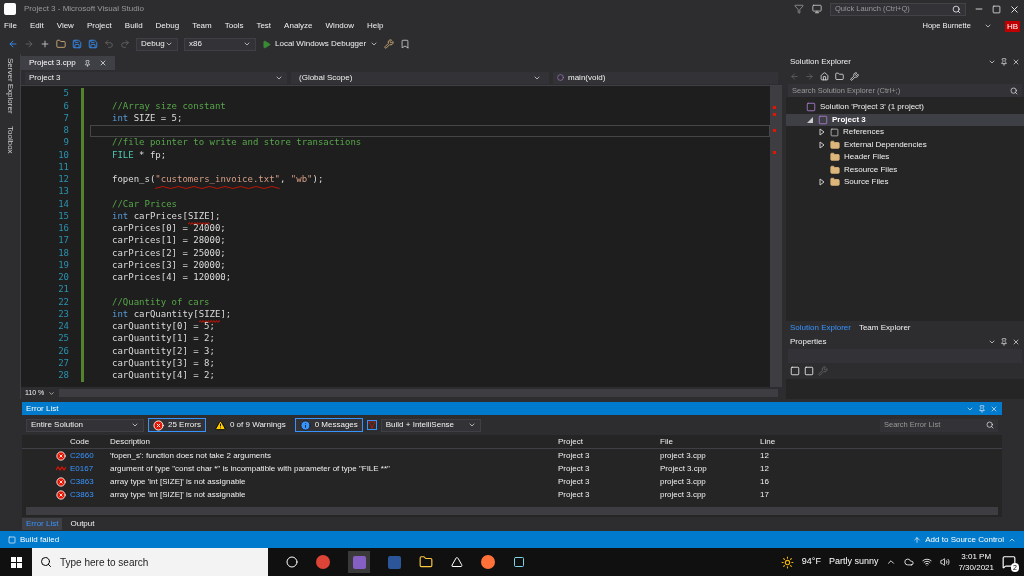  What do you see at coordinates (10, 139) in the screenshot?
I see `side-tab: Toolbox` at bounding box center [10, 139].